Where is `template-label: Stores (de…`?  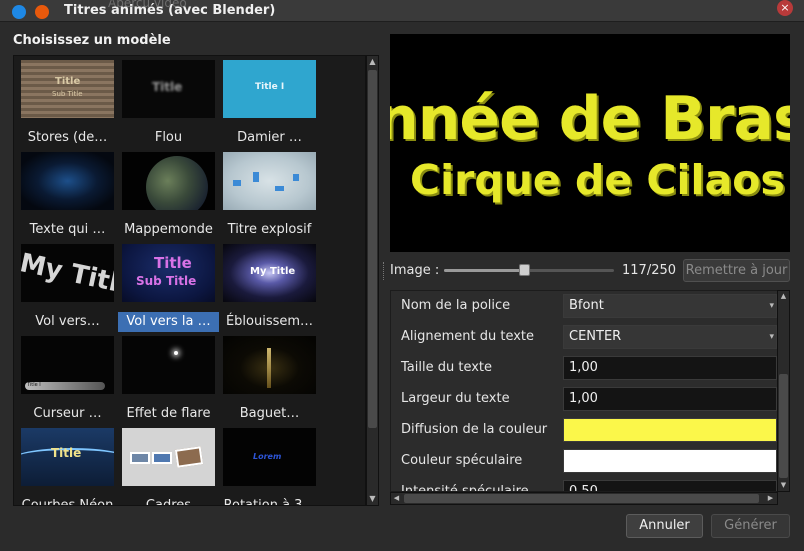 template-label: Stores (de… is located at coordinates (67, 137).